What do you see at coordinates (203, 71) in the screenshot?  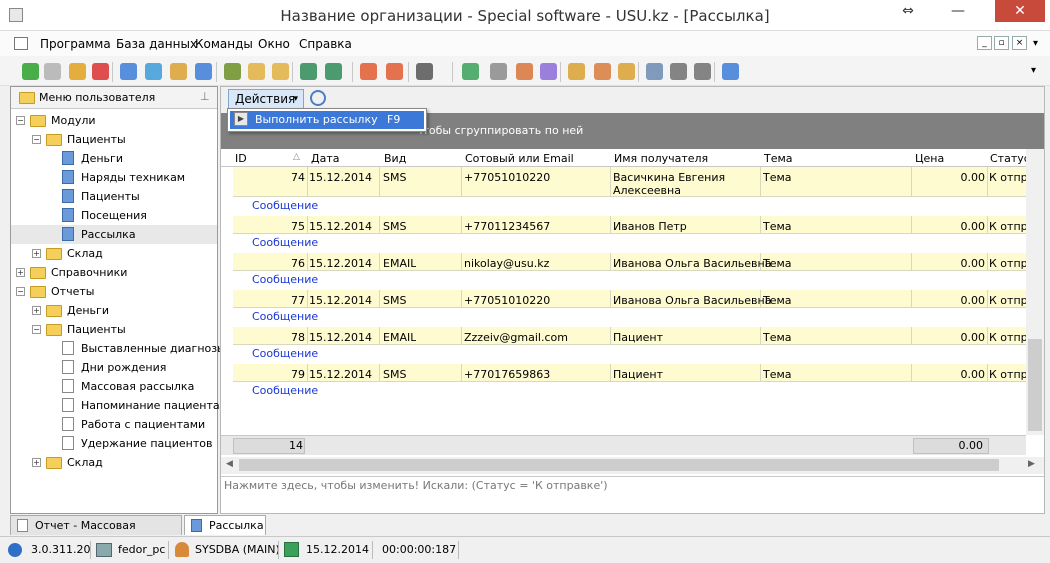 I see `comment-icon` at bounding box center [203, 71].